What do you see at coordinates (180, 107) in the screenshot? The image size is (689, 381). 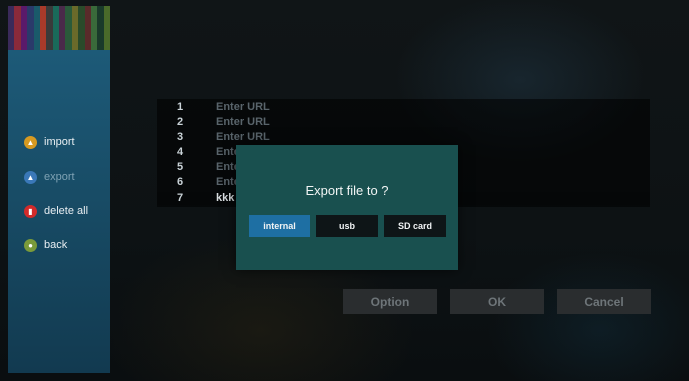 I see `row-number: 1` at bounding box center [180, 107].